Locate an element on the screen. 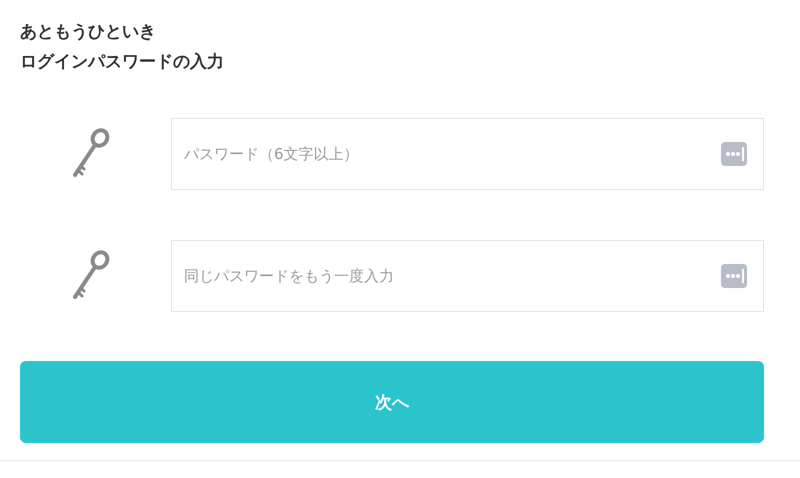 Image resolution: width=800 pixels, height=478 pixels. password-field: パスワード（6文字以上） is located at coordinates (467, 154).